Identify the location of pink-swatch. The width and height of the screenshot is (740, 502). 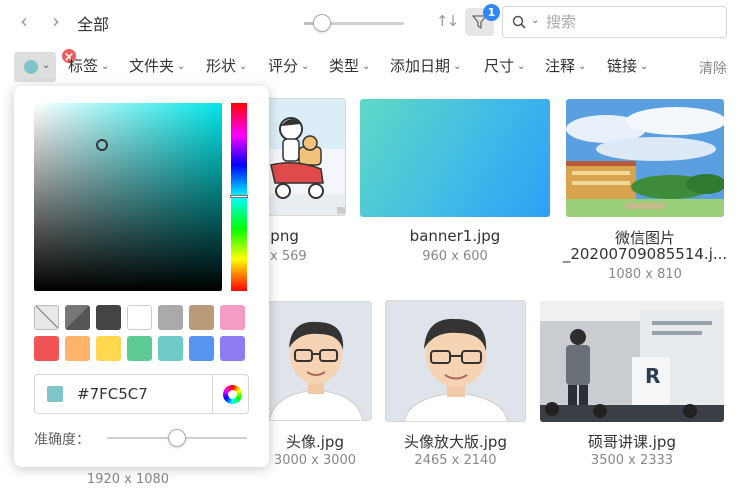
(232, 317).